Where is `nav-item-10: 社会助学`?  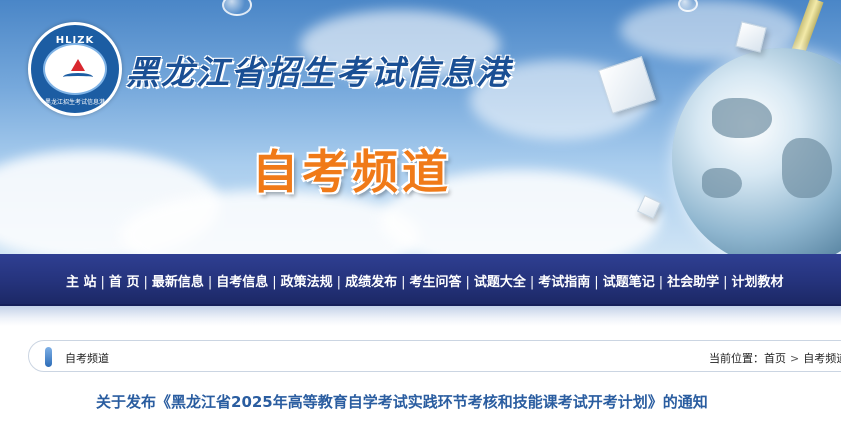 nav-item-10: 社会助学 is located at coordinates (693, 280).